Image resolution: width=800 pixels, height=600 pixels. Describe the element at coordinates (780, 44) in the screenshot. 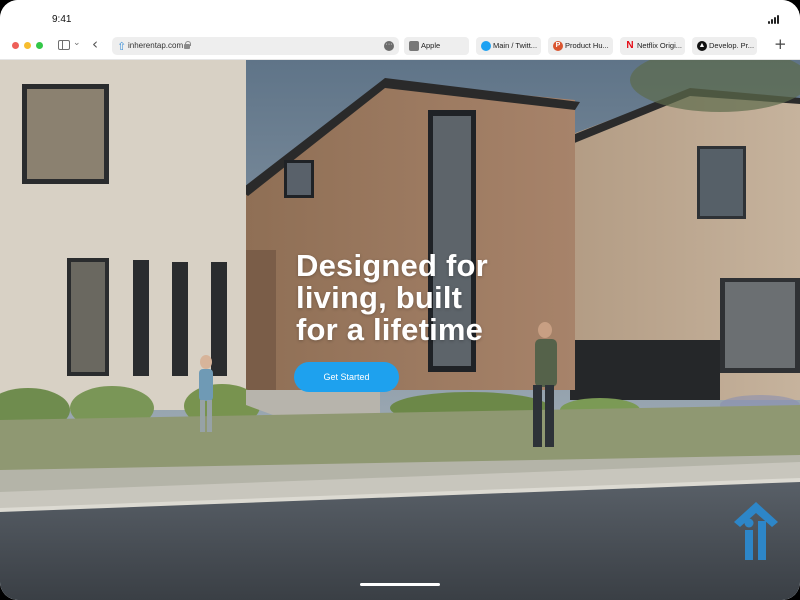

I see `new-tab-button: +` at that location.